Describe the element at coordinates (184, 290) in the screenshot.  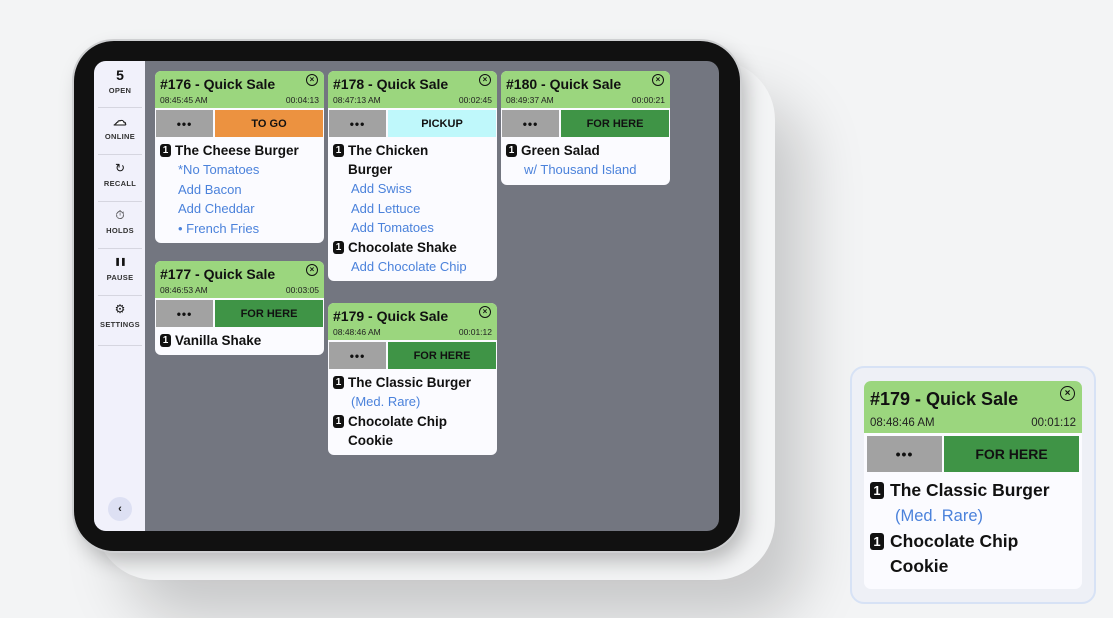
I see `order-time: 08:46:53 AM` at that location.